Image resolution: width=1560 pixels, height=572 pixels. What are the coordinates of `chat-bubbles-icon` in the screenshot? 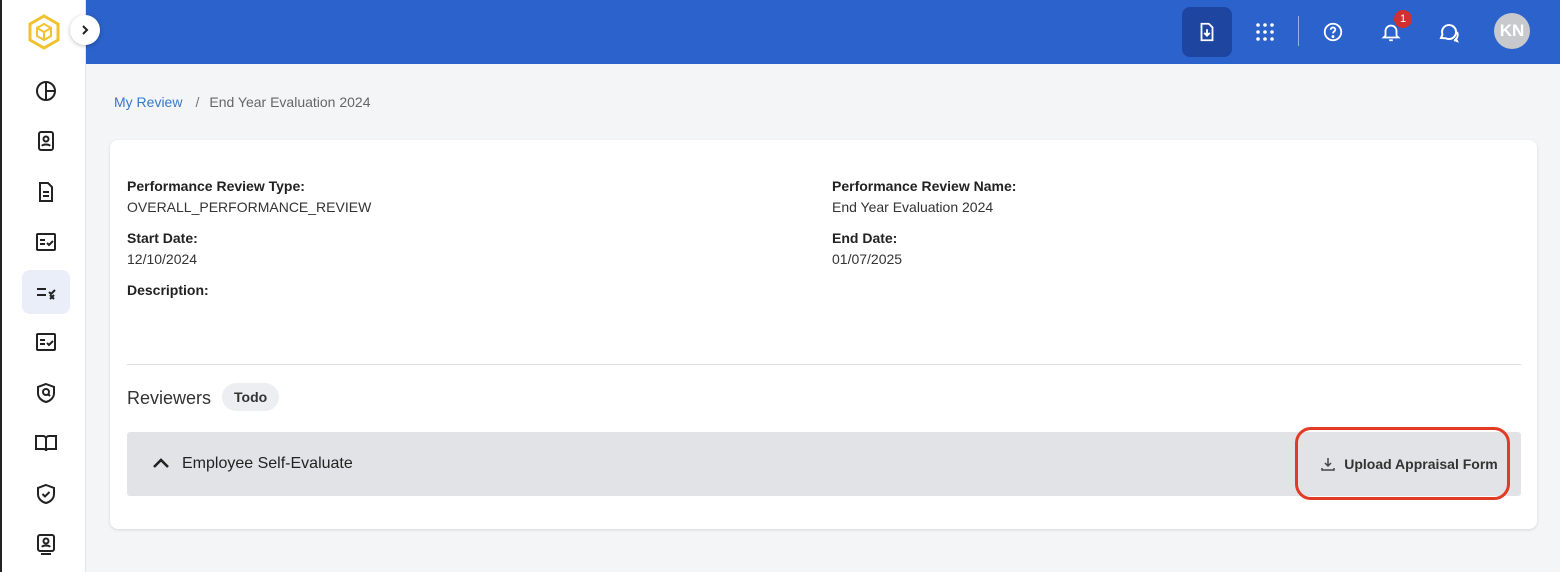 It's located at (1449, 33).